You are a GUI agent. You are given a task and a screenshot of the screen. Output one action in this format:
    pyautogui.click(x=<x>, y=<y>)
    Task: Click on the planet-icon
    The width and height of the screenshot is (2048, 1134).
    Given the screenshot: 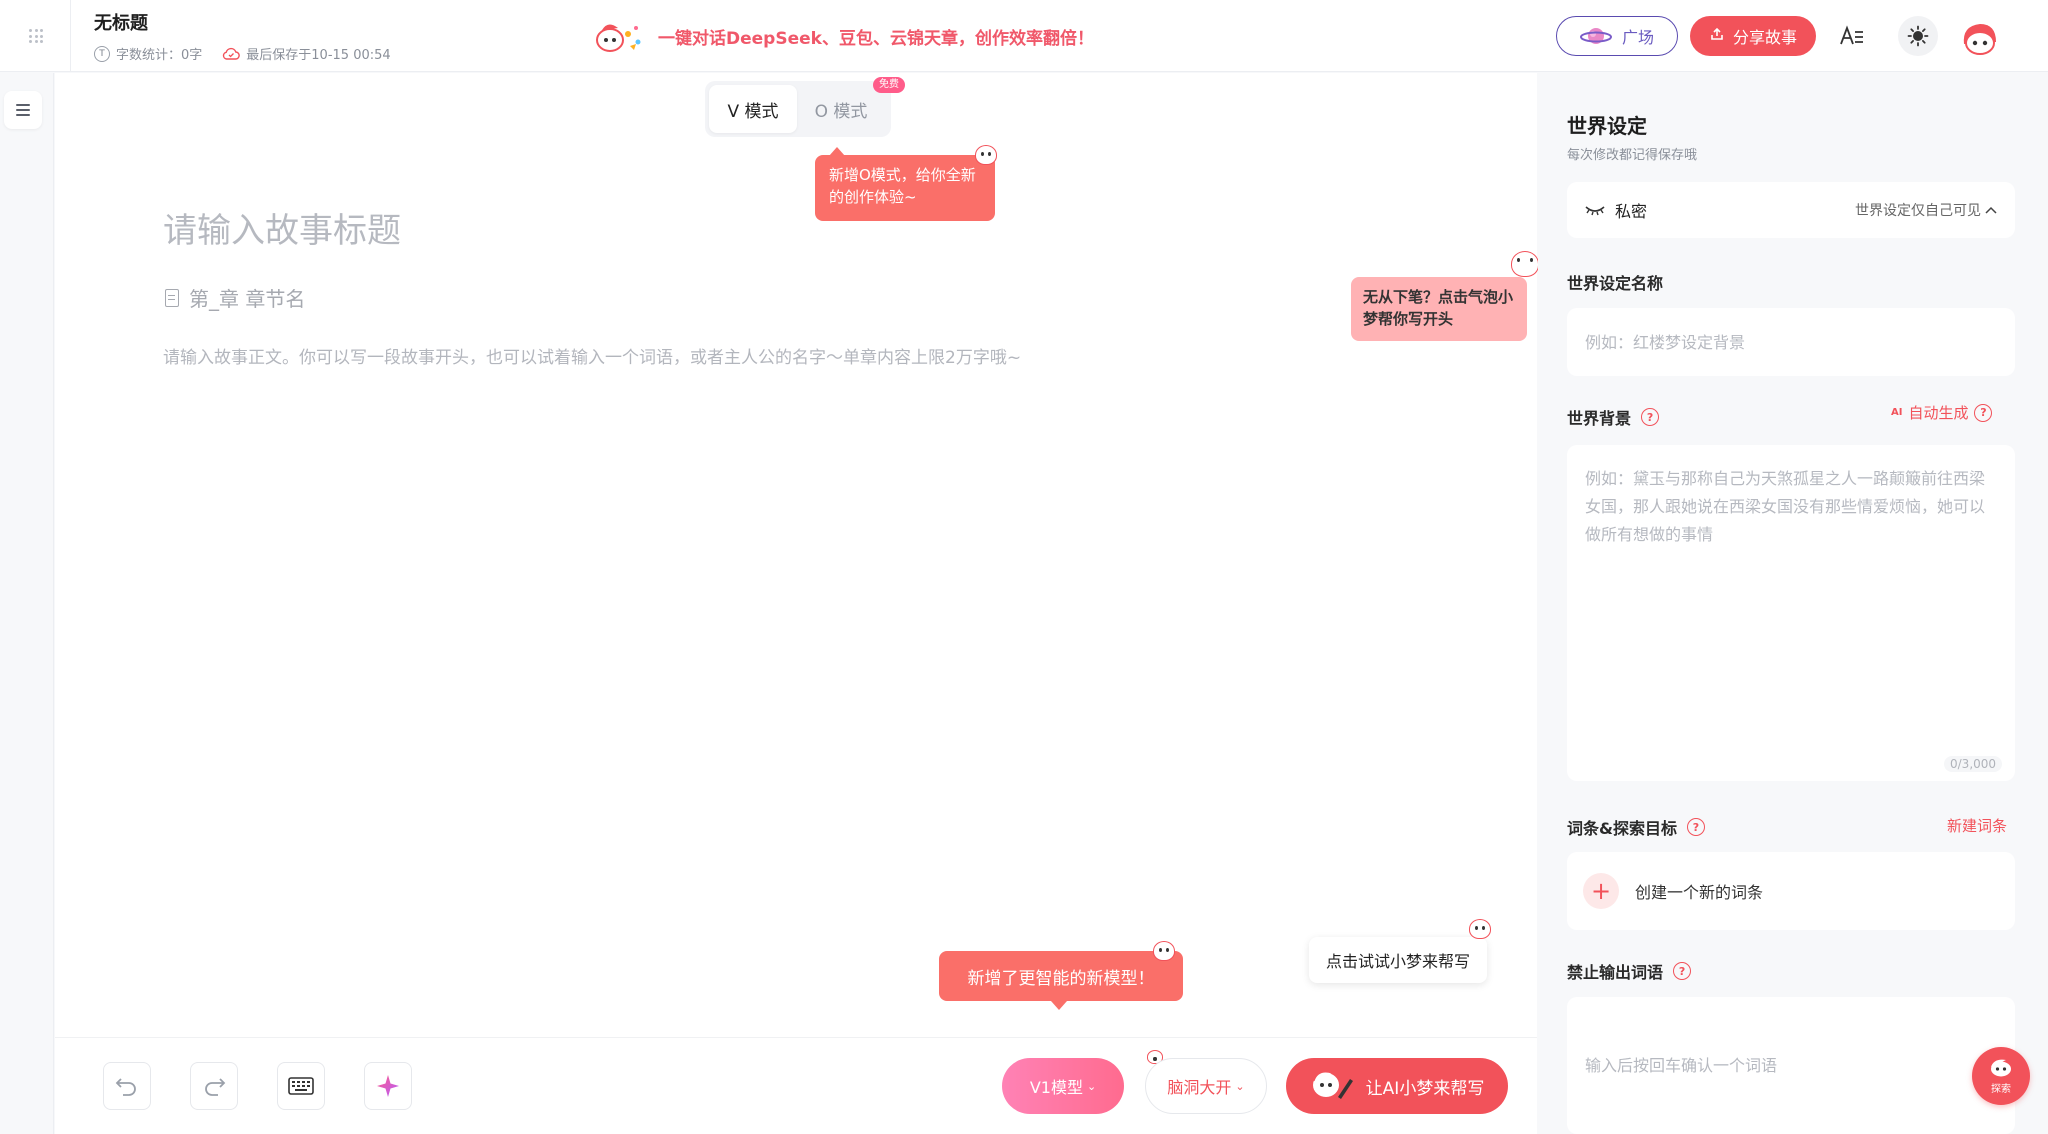 What is the action you would take?
    pyautogui.click(x=1595, y=36)
    